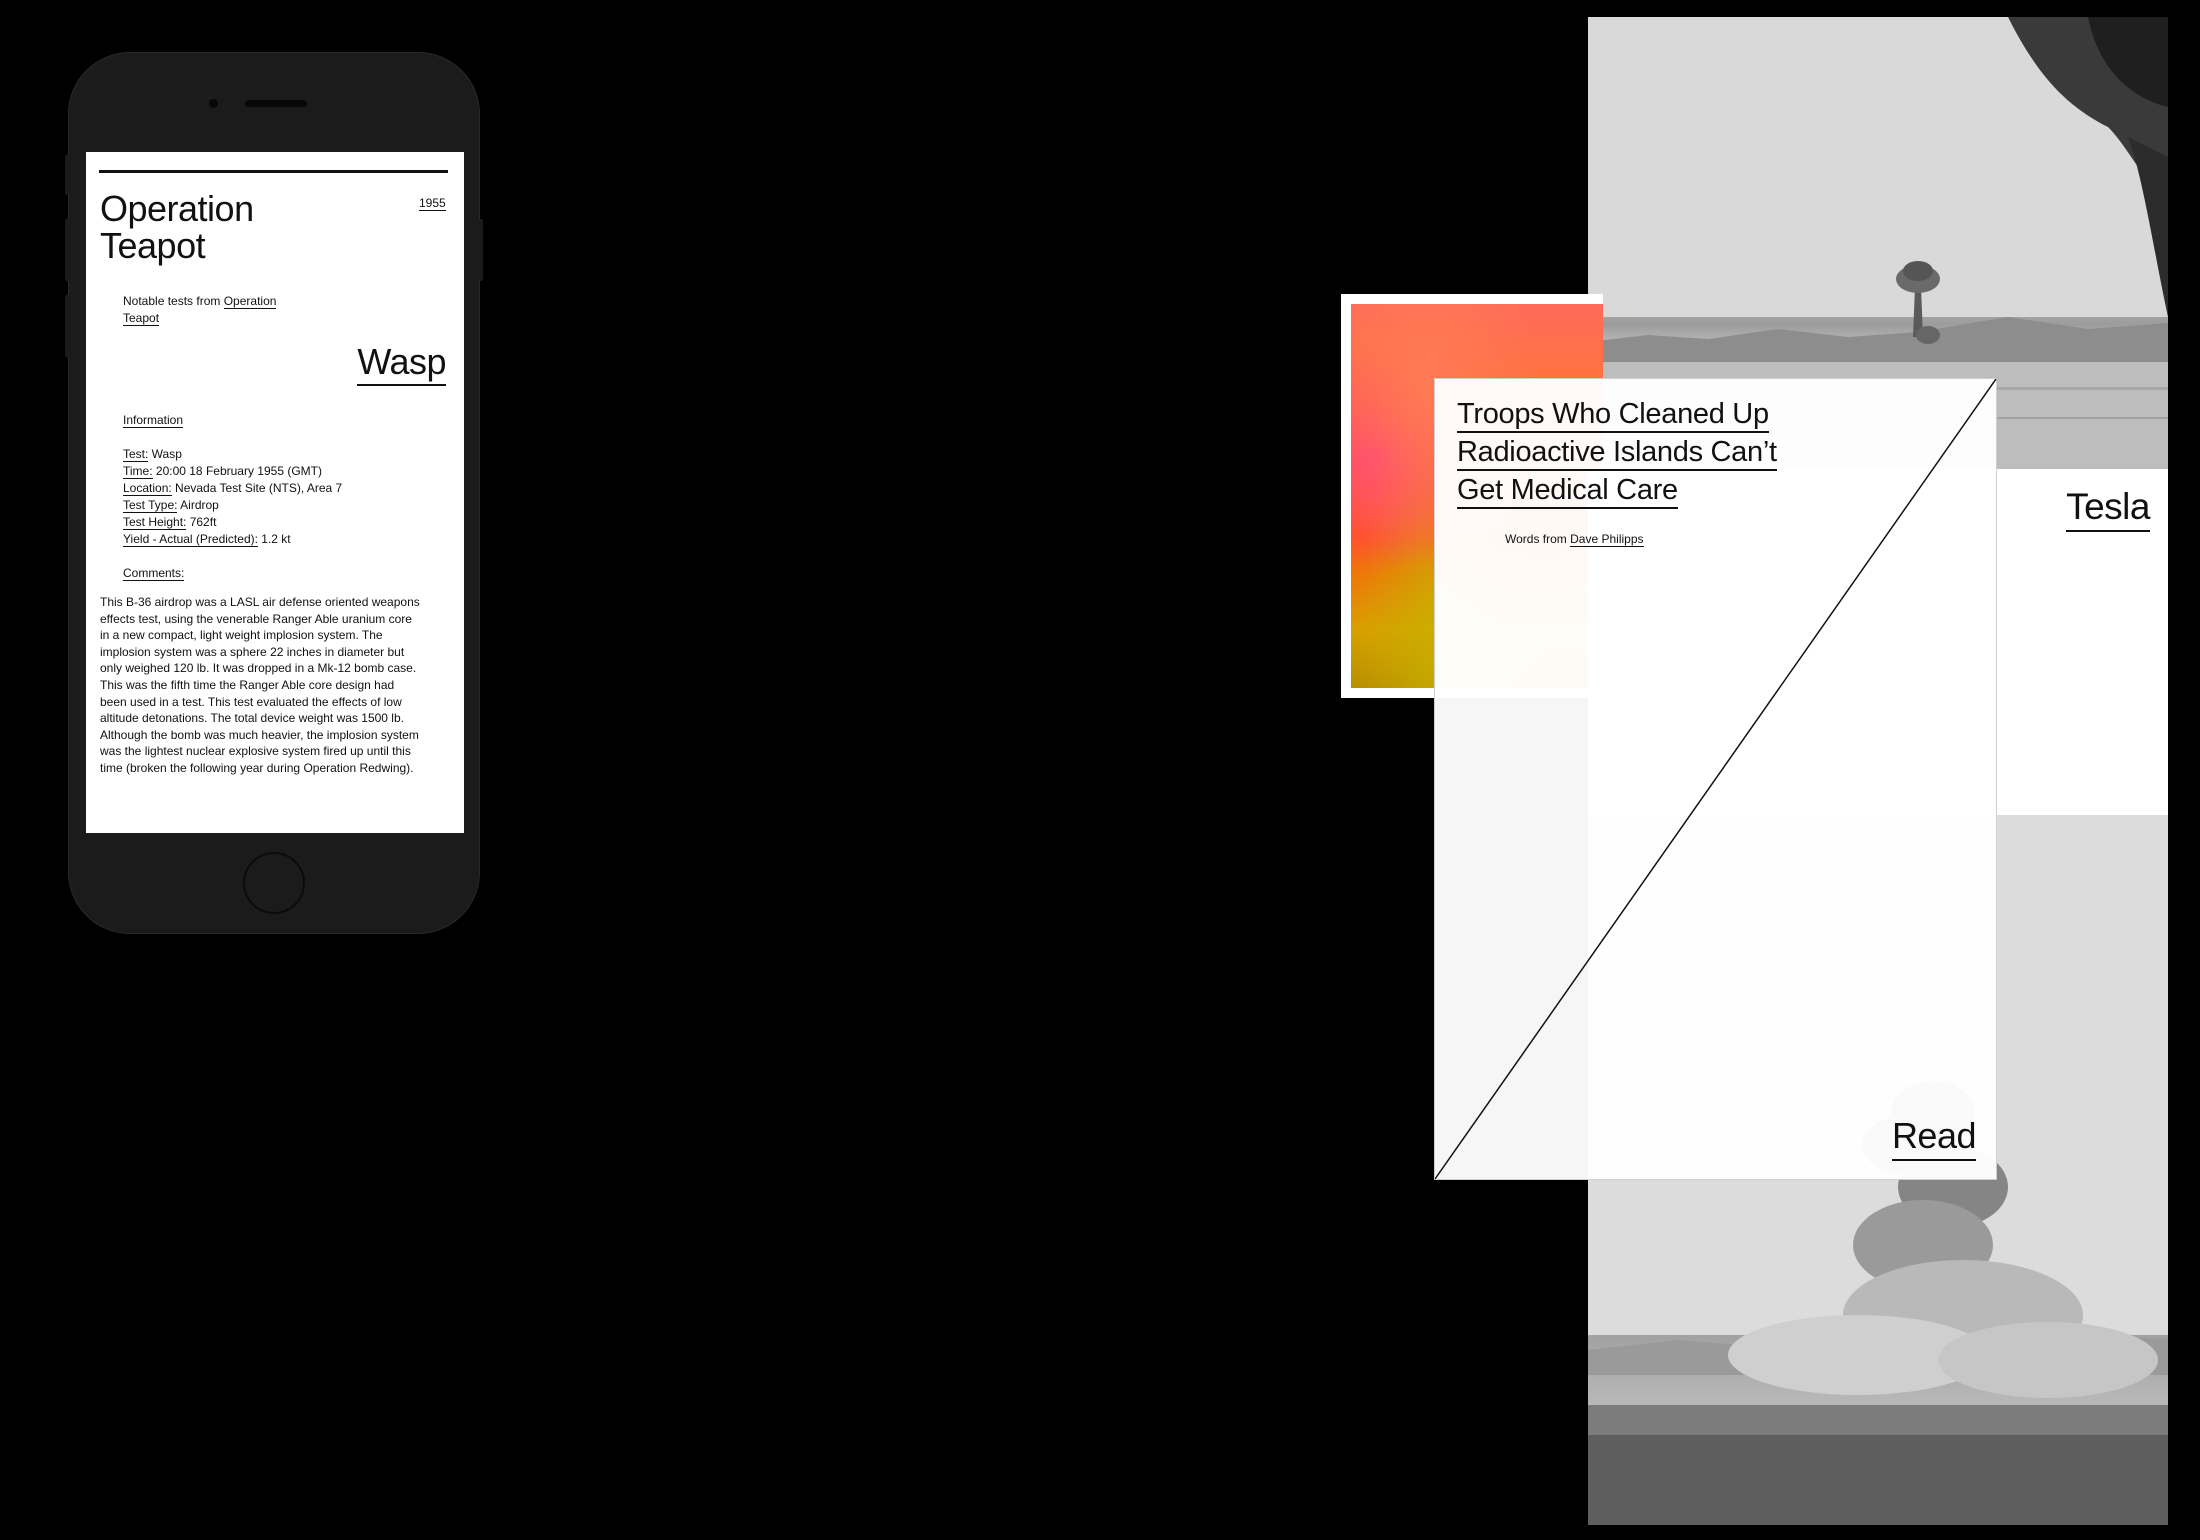  What do you see at coordinates (1613, 415) in the screenshot?
I see `headline-line-1: Troops Who Cleaned Up` at bounding box center [1613, 415].